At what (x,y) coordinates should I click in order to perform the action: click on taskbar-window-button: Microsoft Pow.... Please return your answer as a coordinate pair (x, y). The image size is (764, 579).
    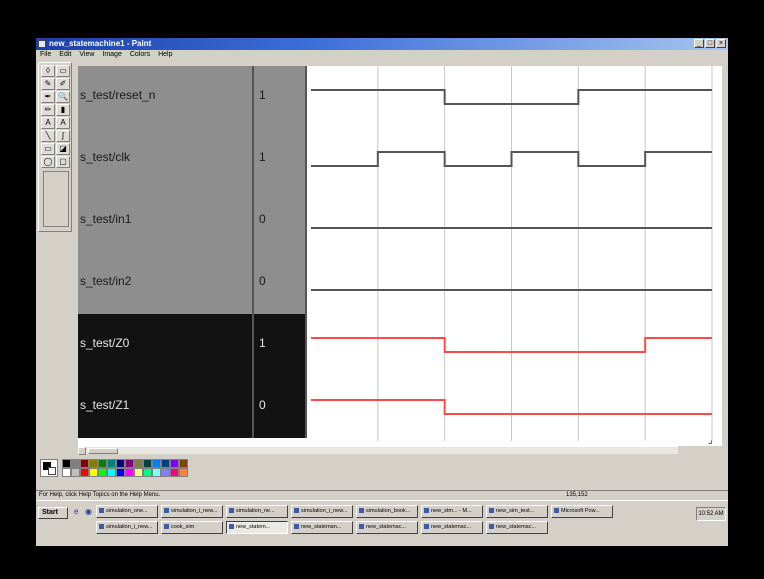
    Looking at the image, I should click on (582, 511).